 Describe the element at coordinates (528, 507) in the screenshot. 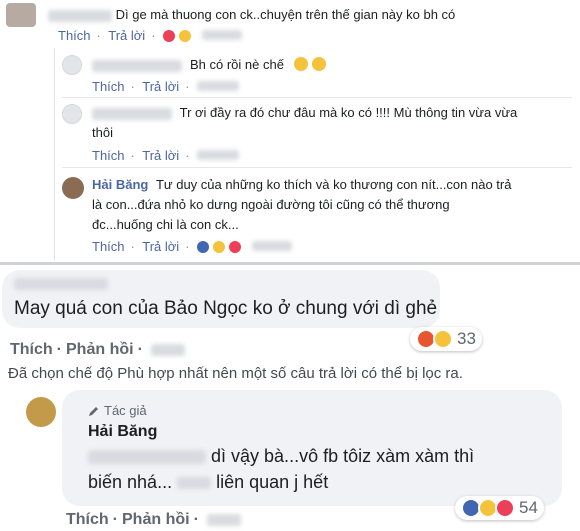

I see `reaction-count: 54` at that location.